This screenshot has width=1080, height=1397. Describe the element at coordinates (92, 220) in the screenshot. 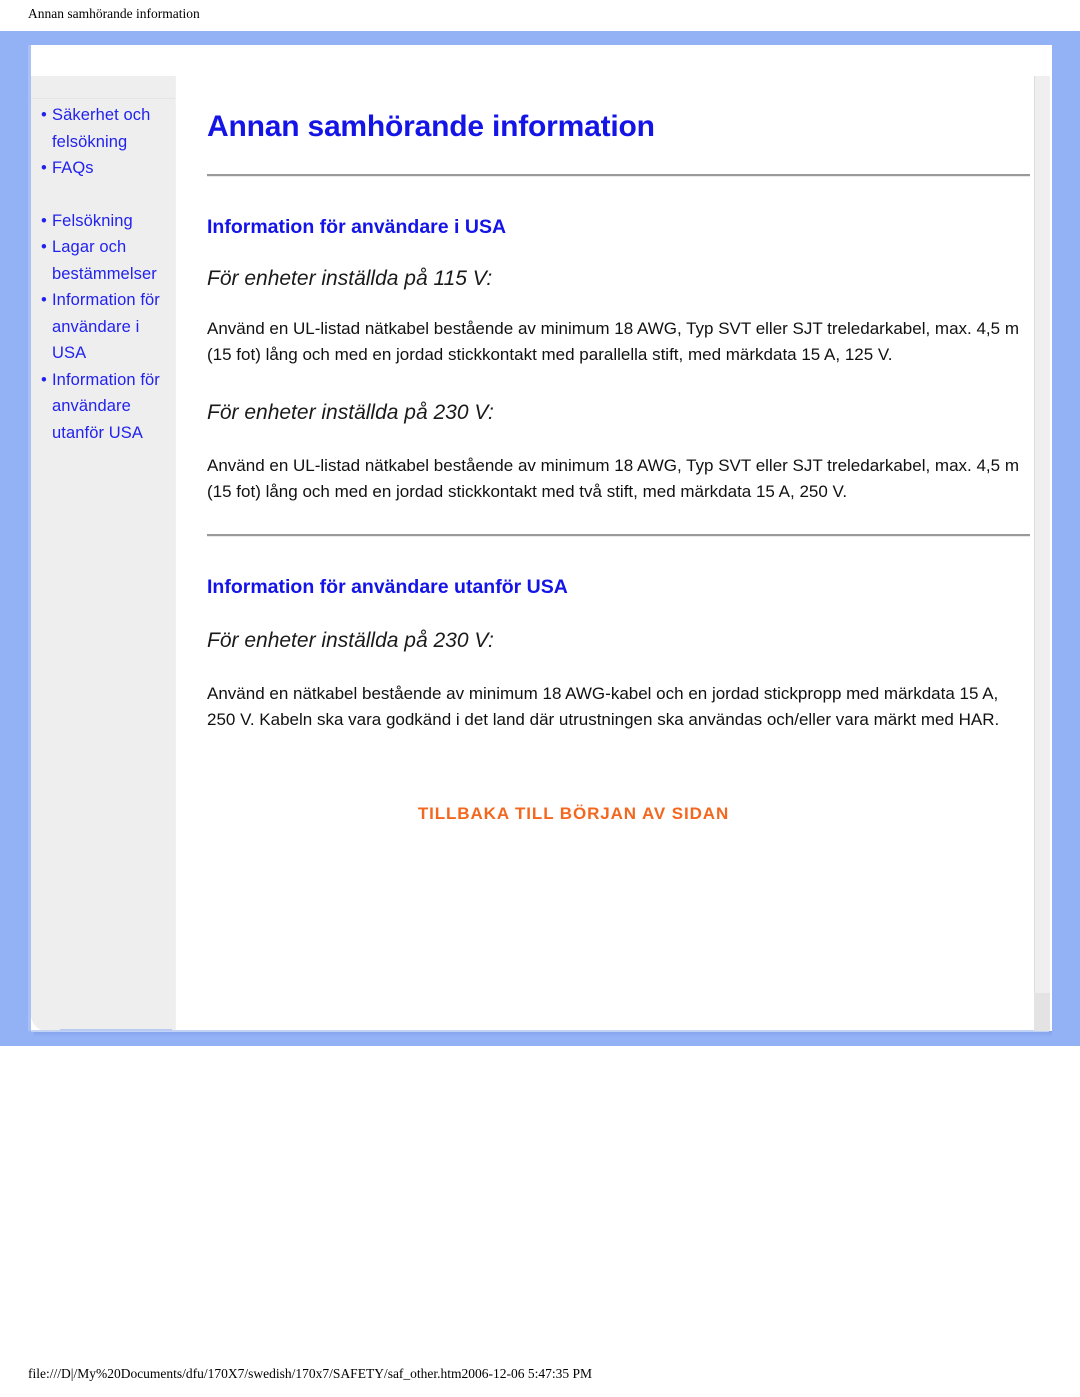

I see `sidebar-item-label: Felsökning` at that location.